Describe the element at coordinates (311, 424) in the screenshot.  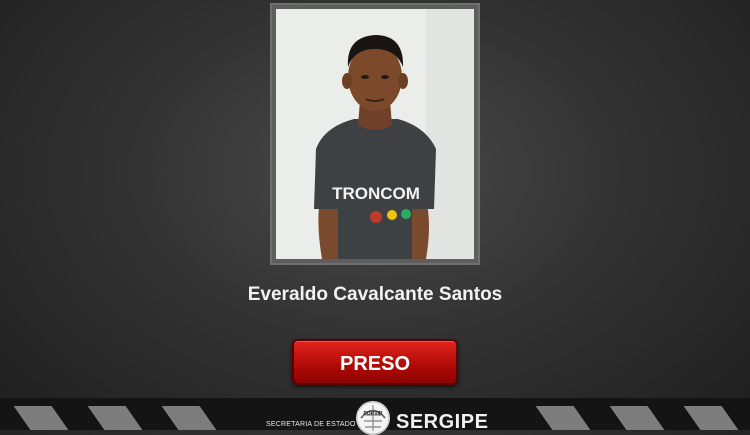
I see `secretaria-label: SECRETARIA DE ESTADO` at that location.